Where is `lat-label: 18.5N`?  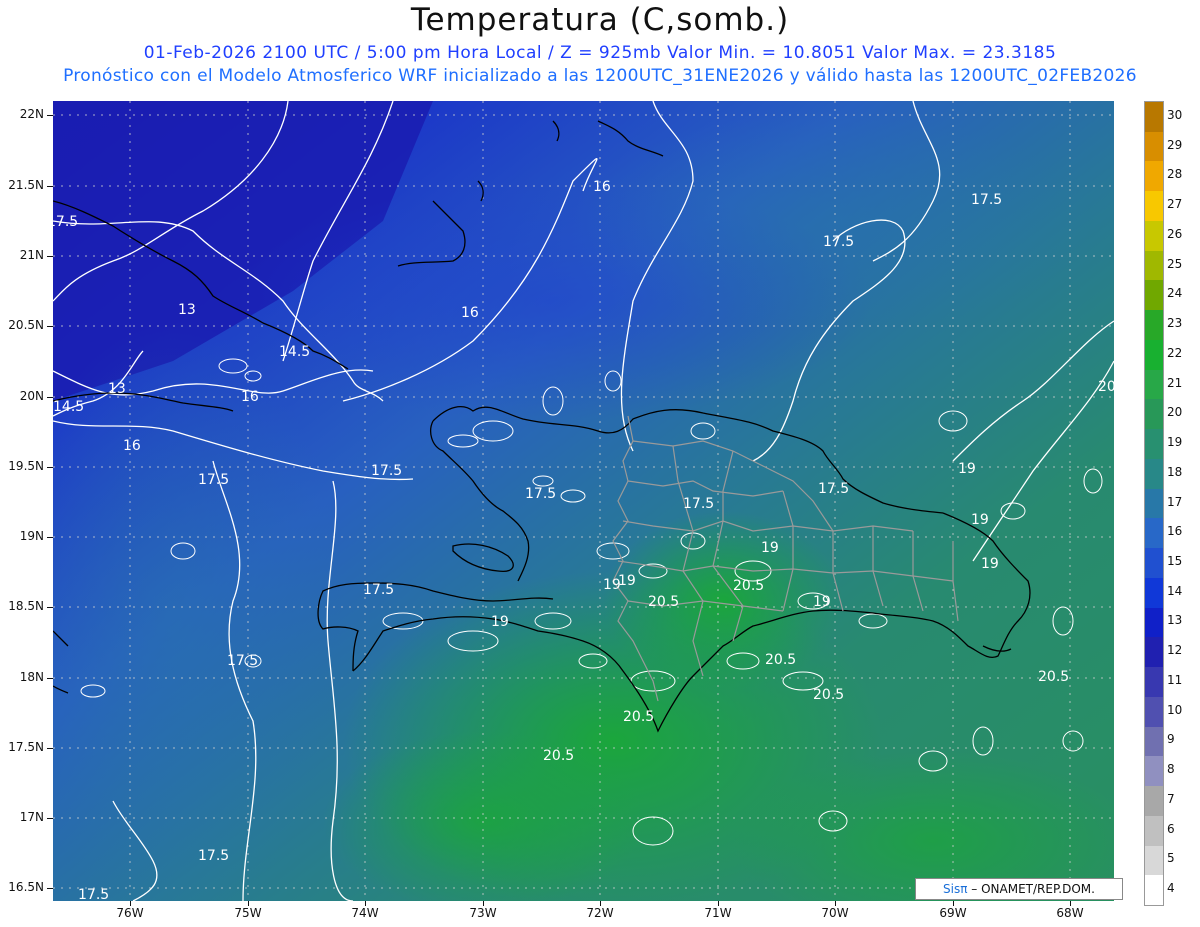
lat-label: 18.5N is located at coordinates (26, 606).